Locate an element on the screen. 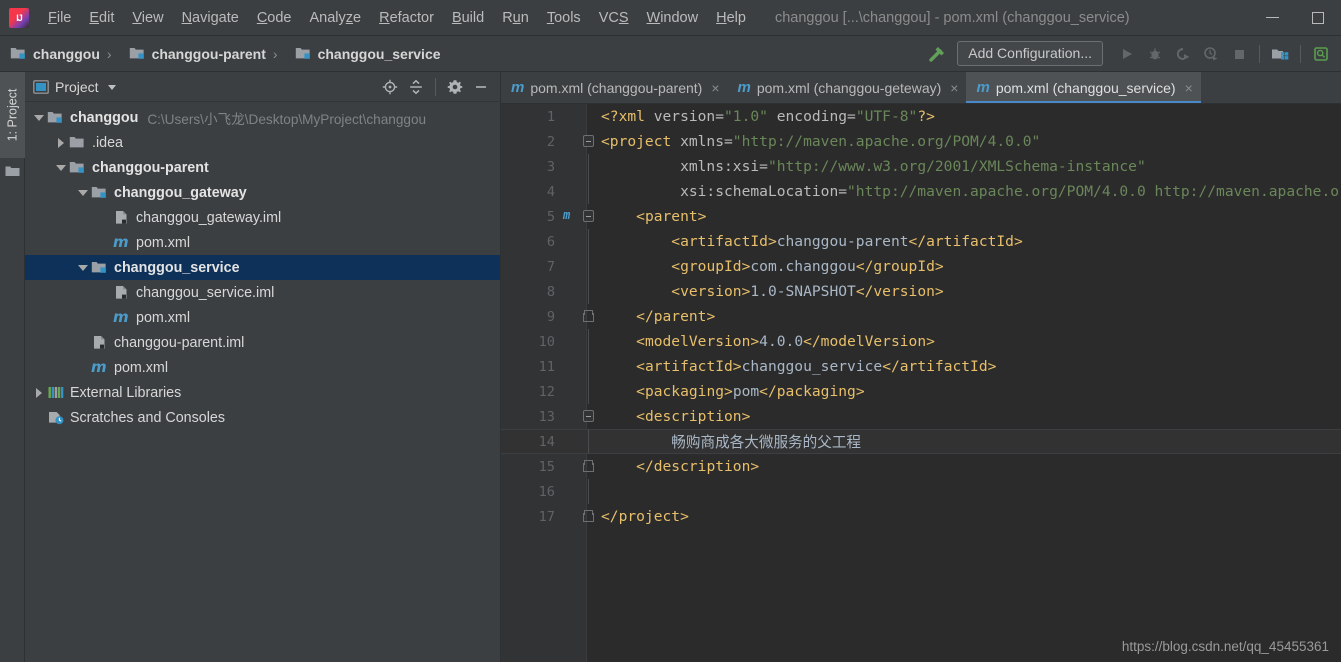 The image size is (1341, 662). menu-item-run: Run is located at coordinates (515, 18).